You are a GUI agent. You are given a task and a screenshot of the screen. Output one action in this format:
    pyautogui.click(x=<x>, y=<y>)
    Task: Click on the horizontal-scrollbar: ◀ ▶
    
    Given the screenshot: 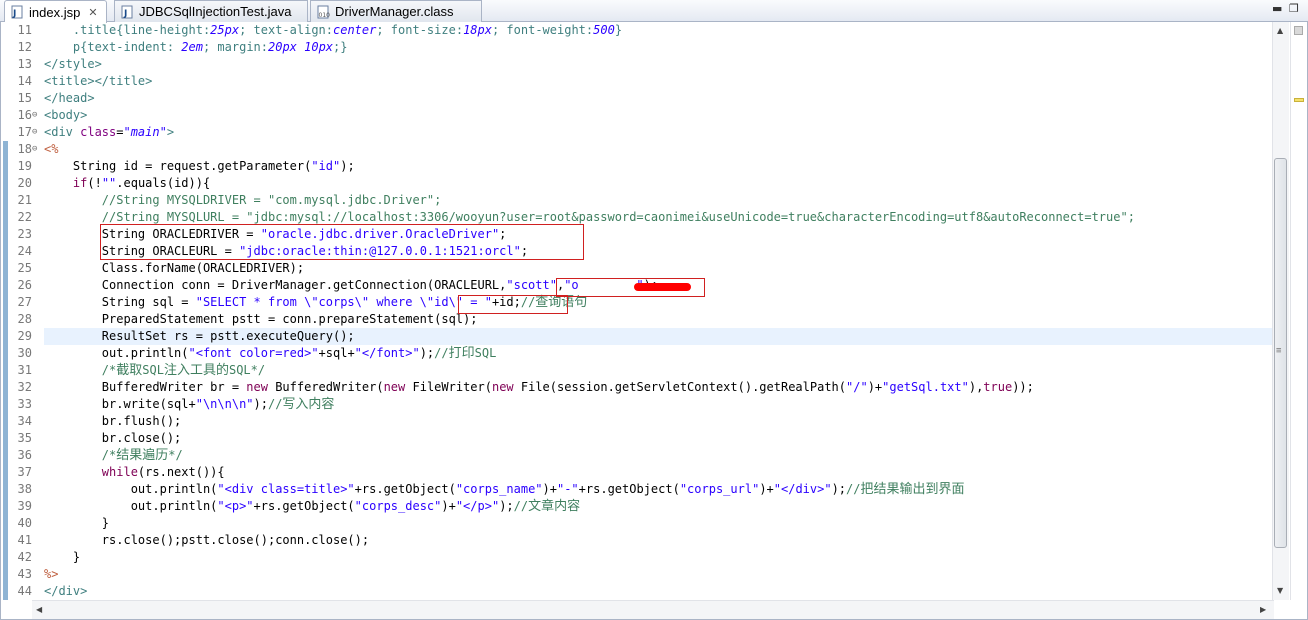 What is the action you would take?
    pyautogui.click(x=653, y=609)
    